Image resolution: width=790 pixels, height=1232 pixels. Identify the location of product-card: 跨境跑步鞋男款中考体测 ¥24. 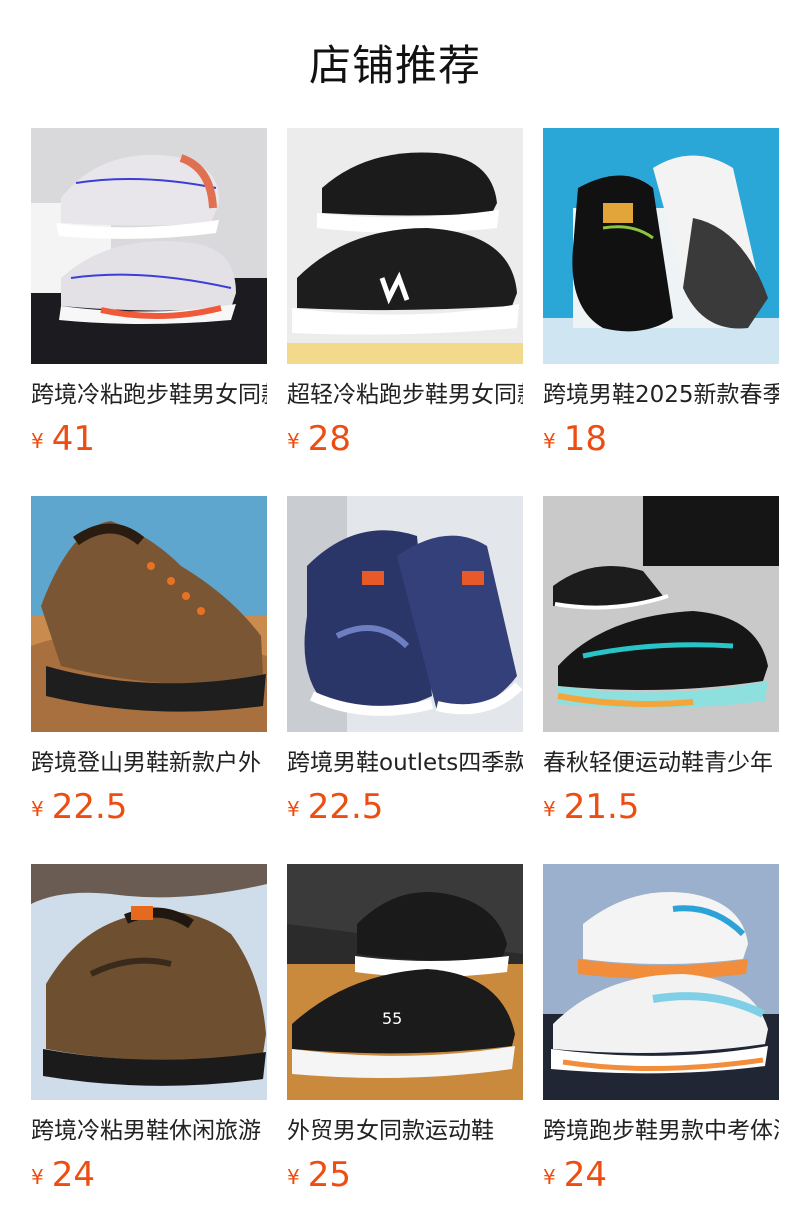
(661, 1032).